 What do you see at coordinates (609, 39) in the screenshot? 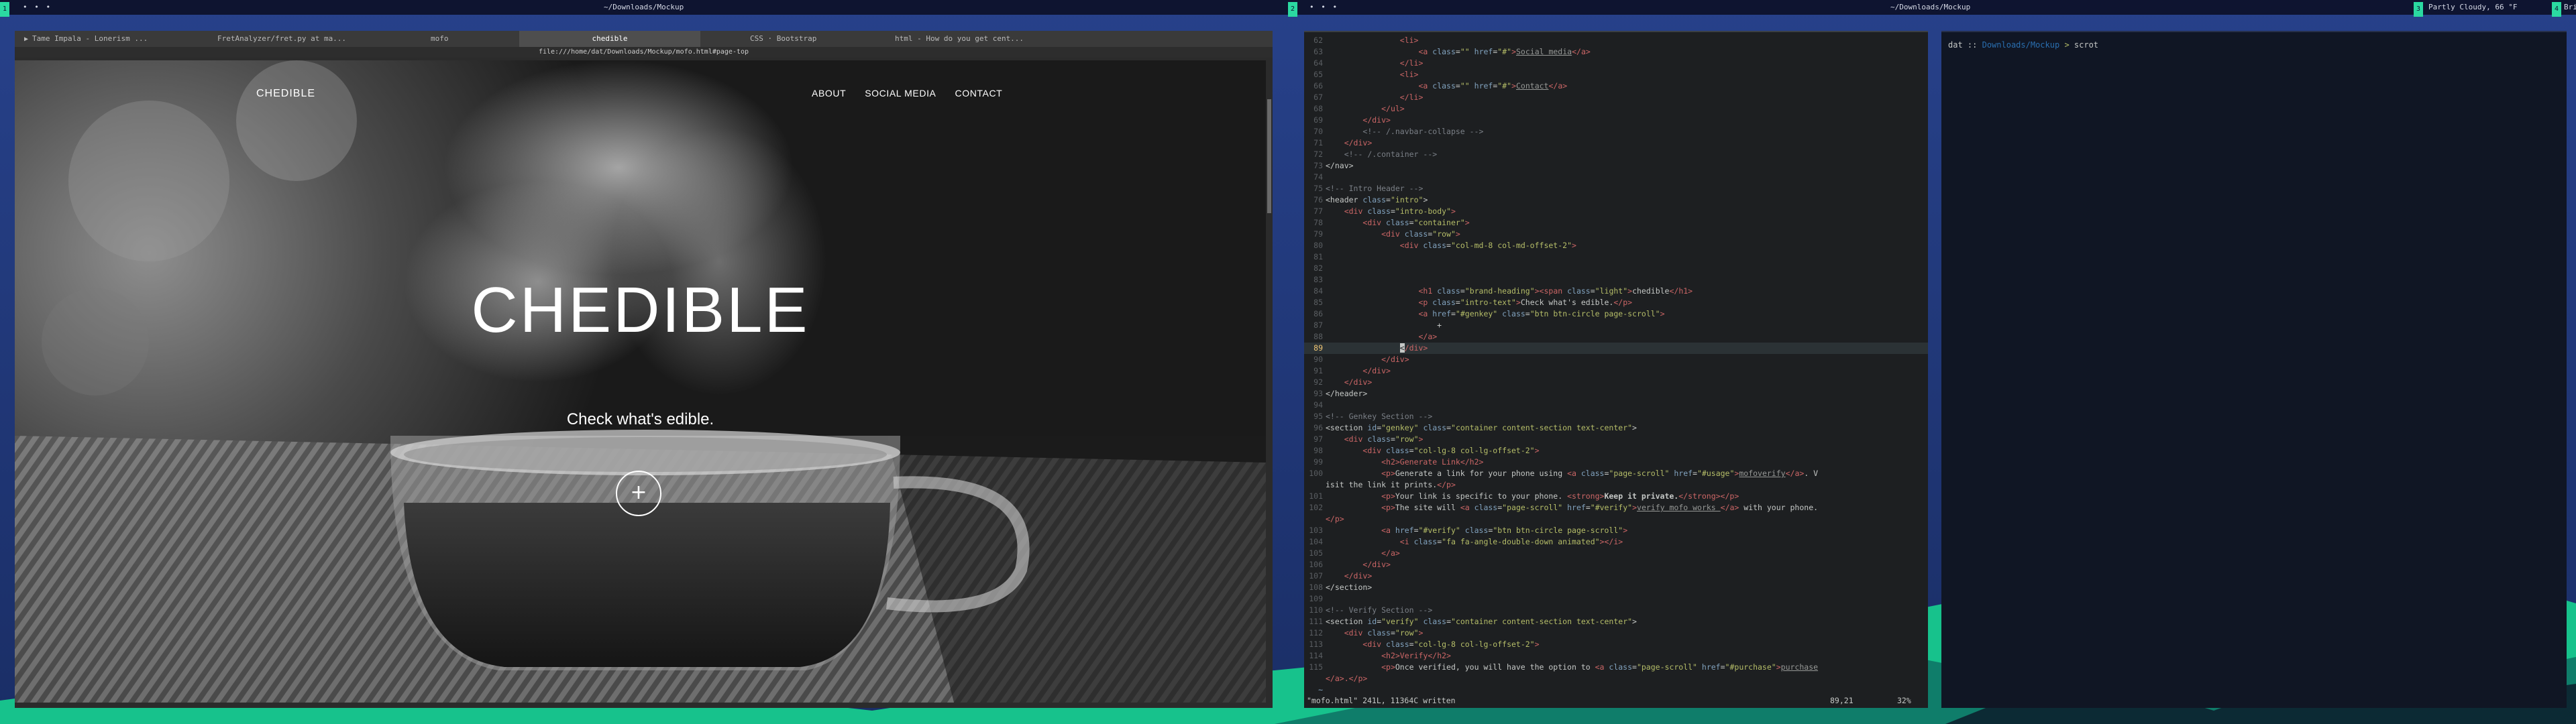
I see `tab-chedible: chedible` at bounding box center [609, 39].